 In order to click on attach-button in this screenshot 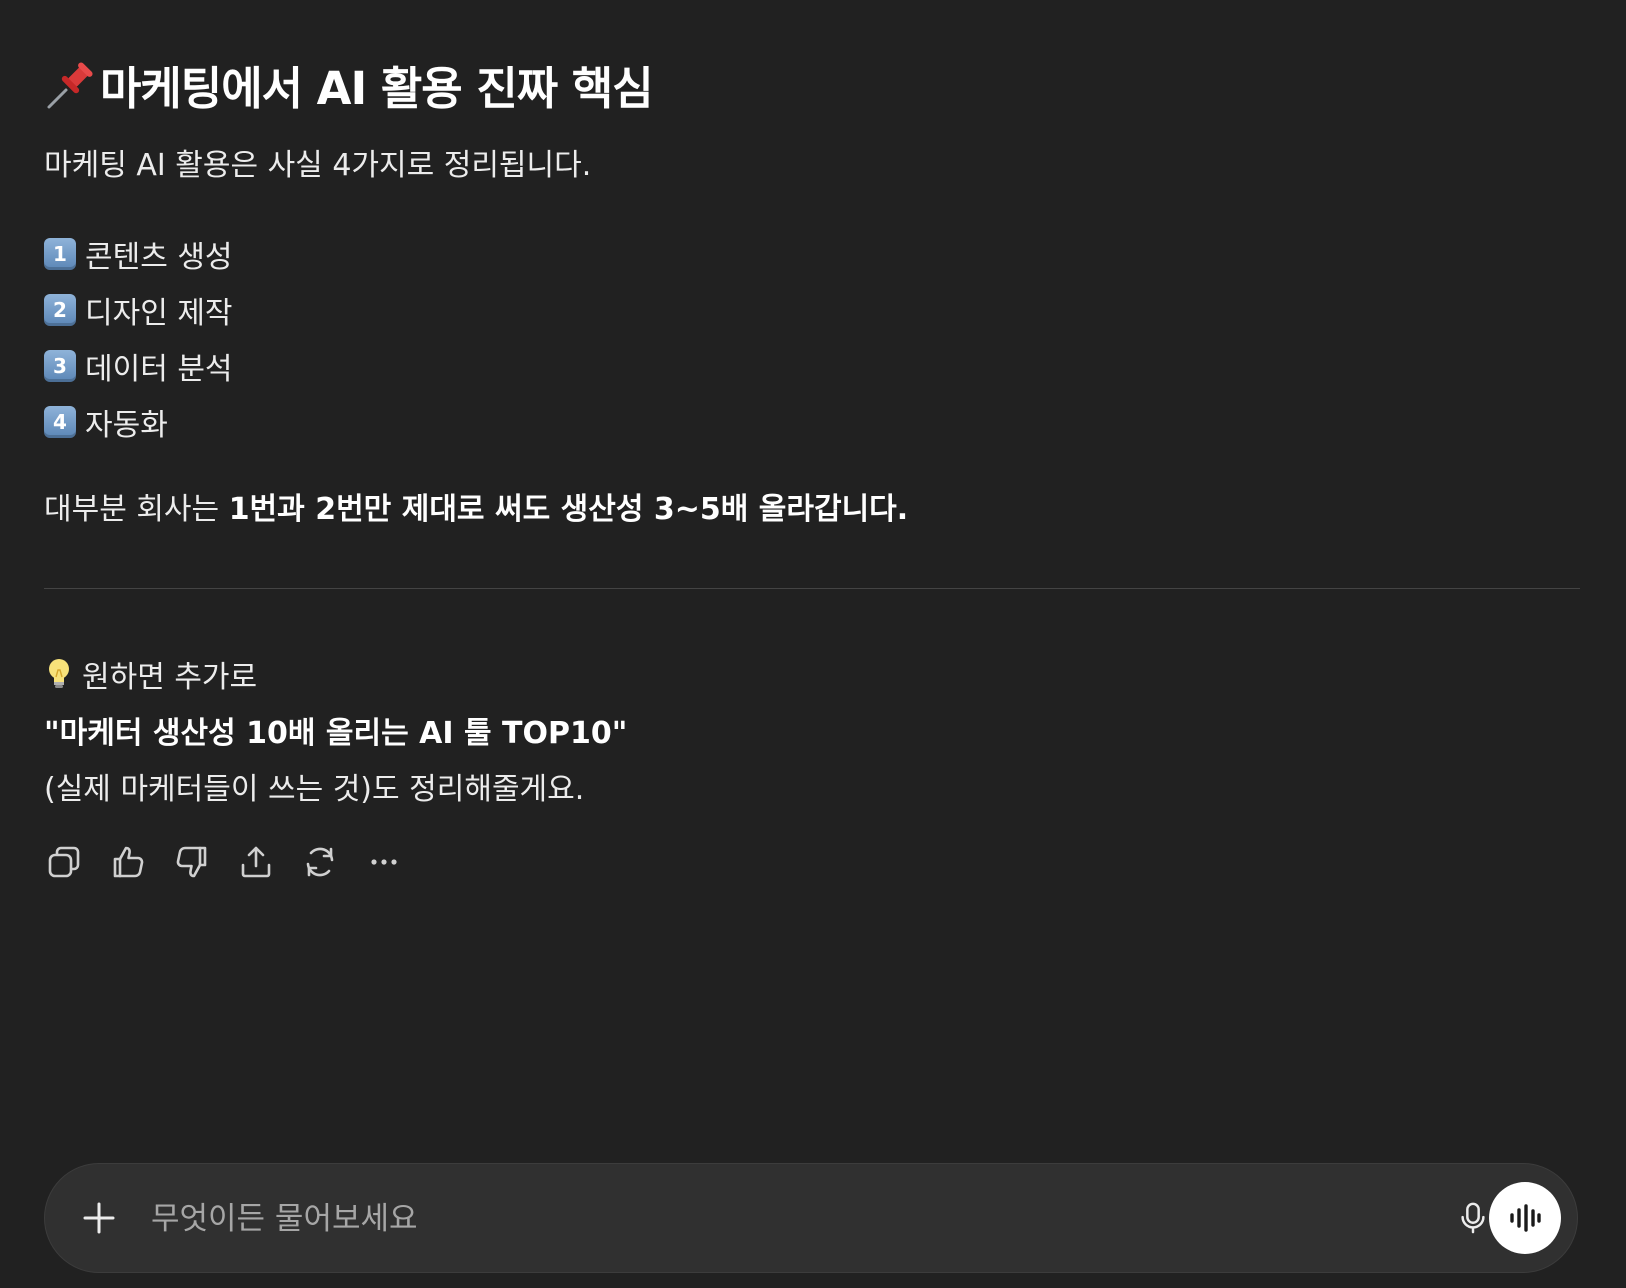, I will do `click(99, 1218)`.